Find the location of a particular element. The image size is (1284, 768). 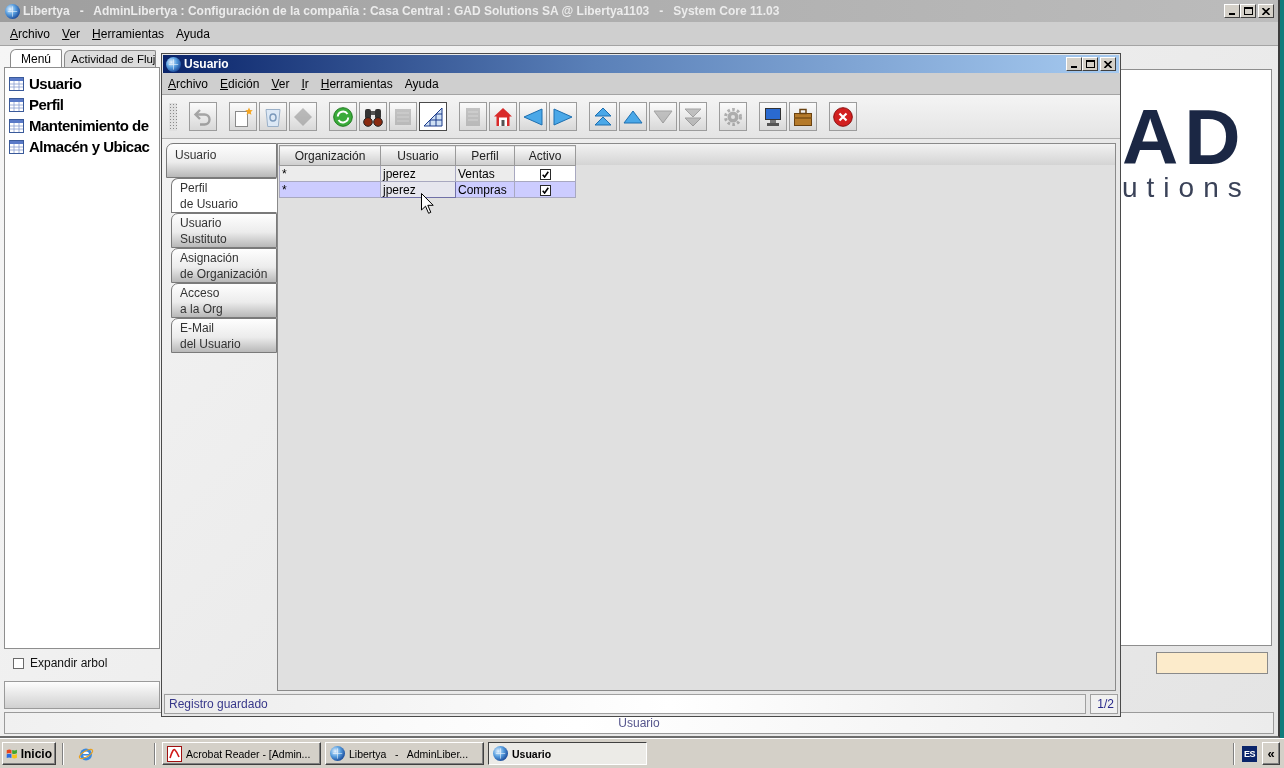

mouse-cursor-icon is located at coordinates (427, 203).